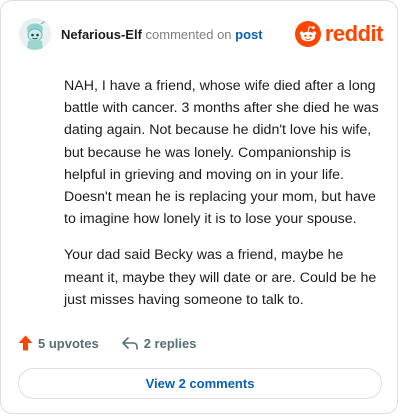  I want to click on replies-button: 2 replies, so click(159, 343).